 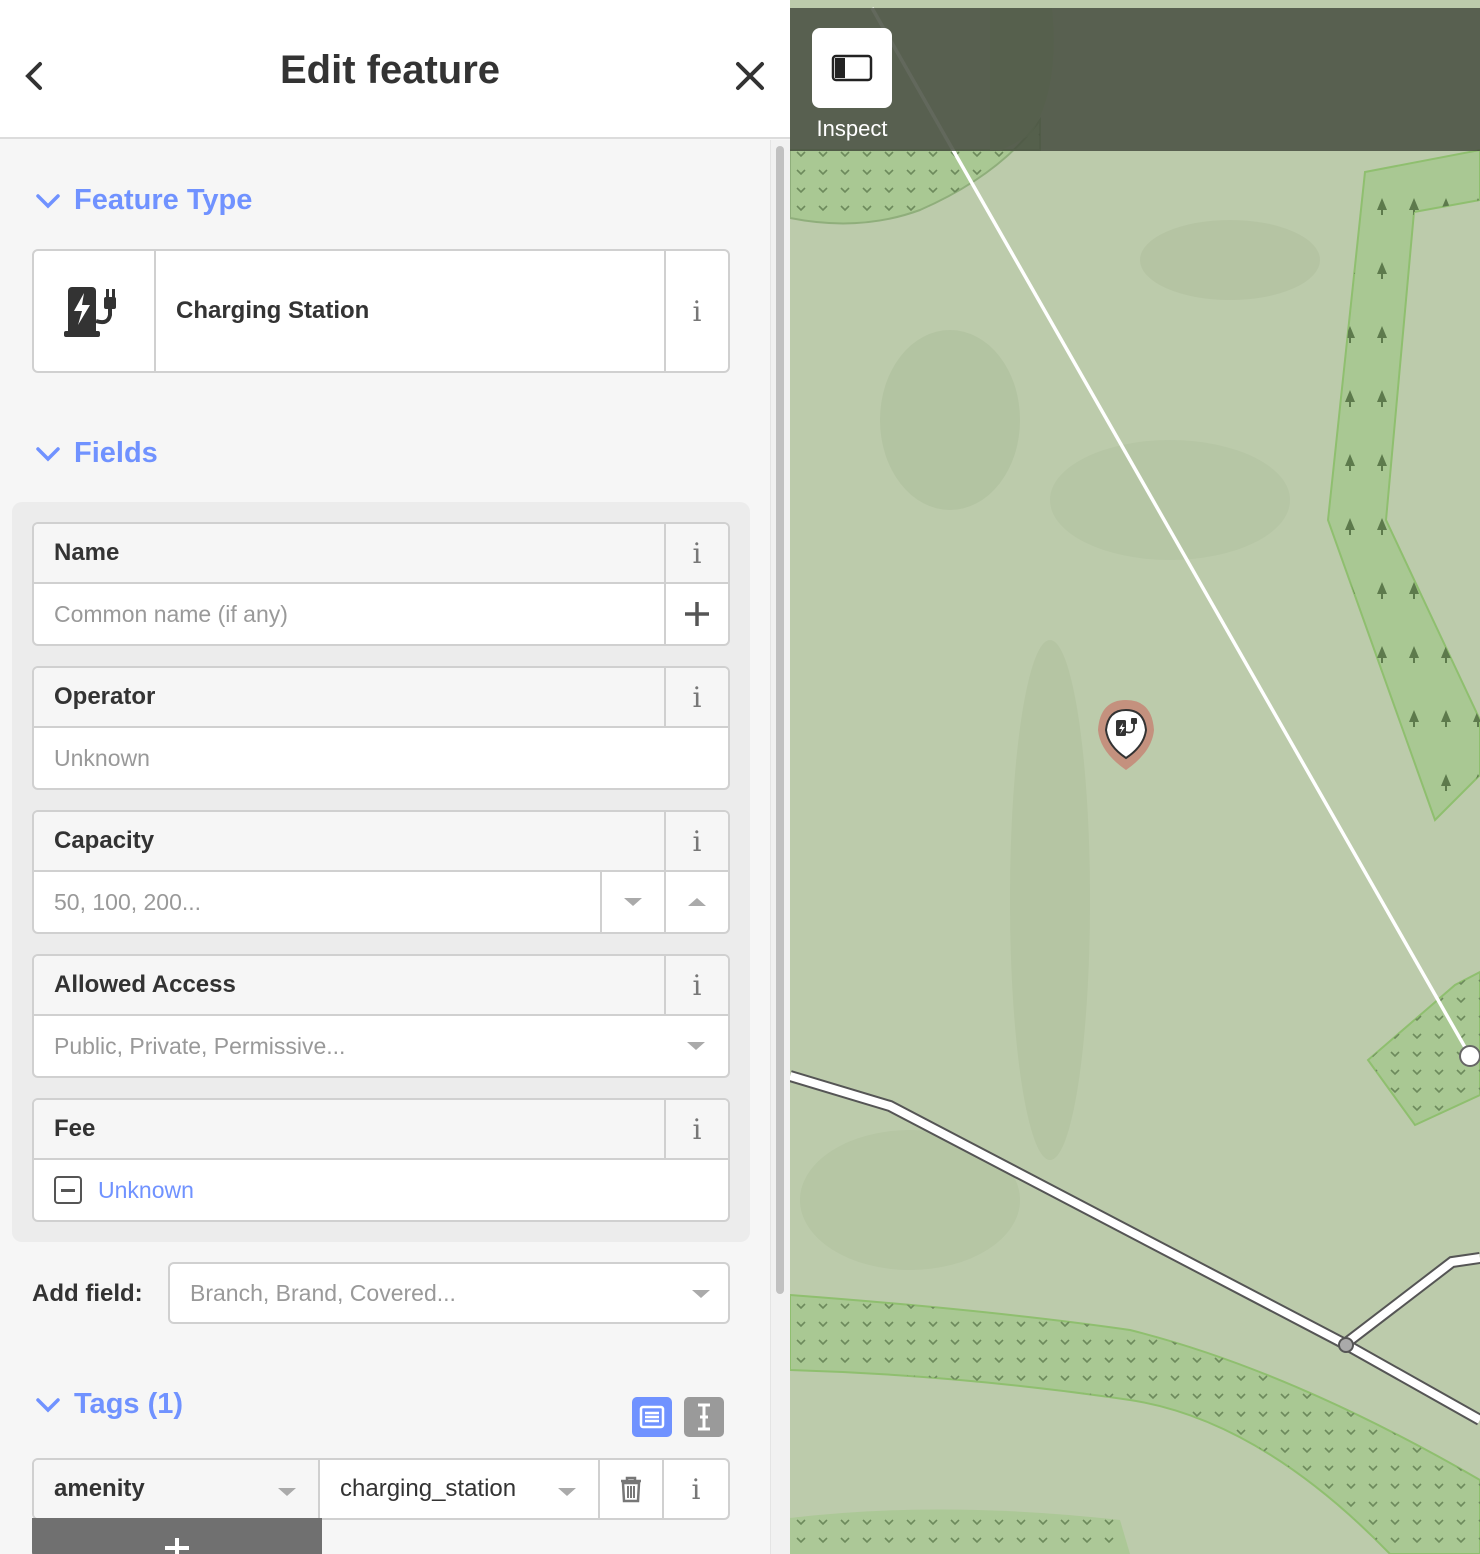 What do you see at coordinates (95, 311) in the screenshot?
I see `charging-station-icon` at bounding box center [95, 311].